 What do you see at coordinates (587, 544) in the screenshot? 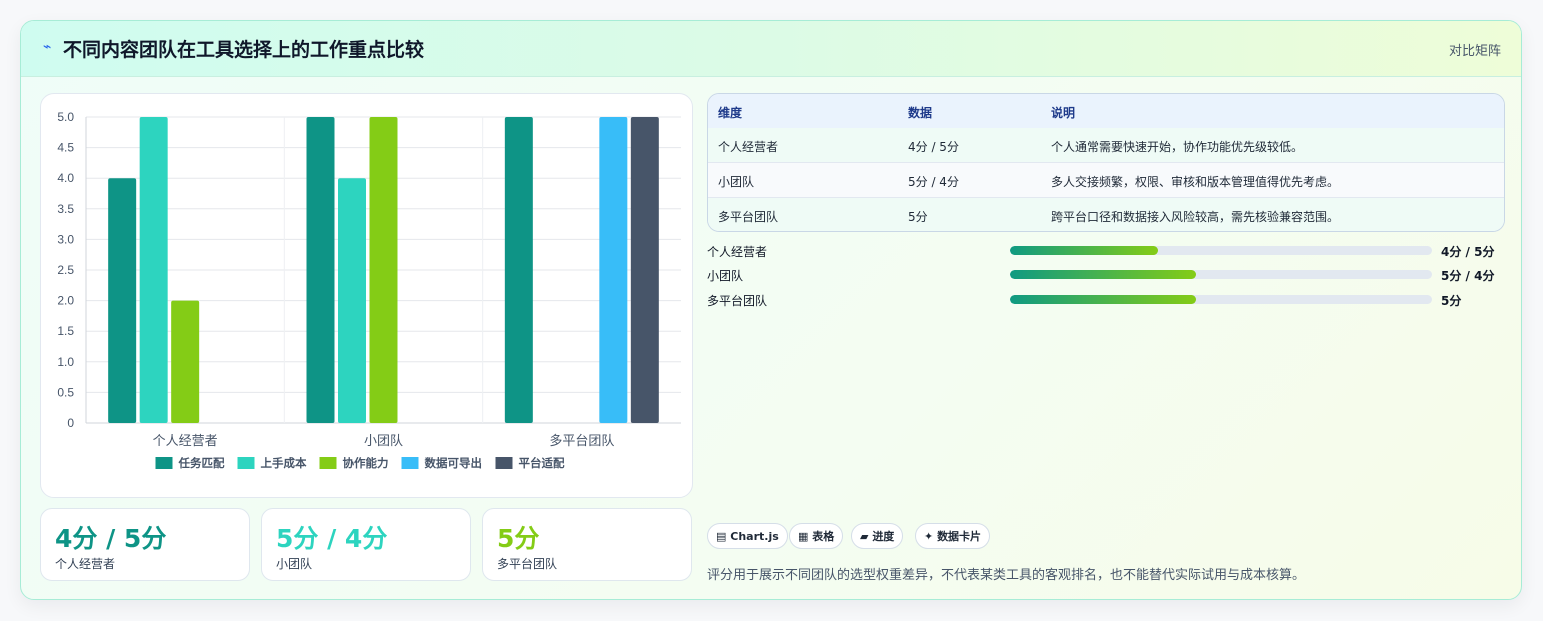
I see `stat-card-multi-platform: 5分 多平台团队` at bounding box center [587, 544].